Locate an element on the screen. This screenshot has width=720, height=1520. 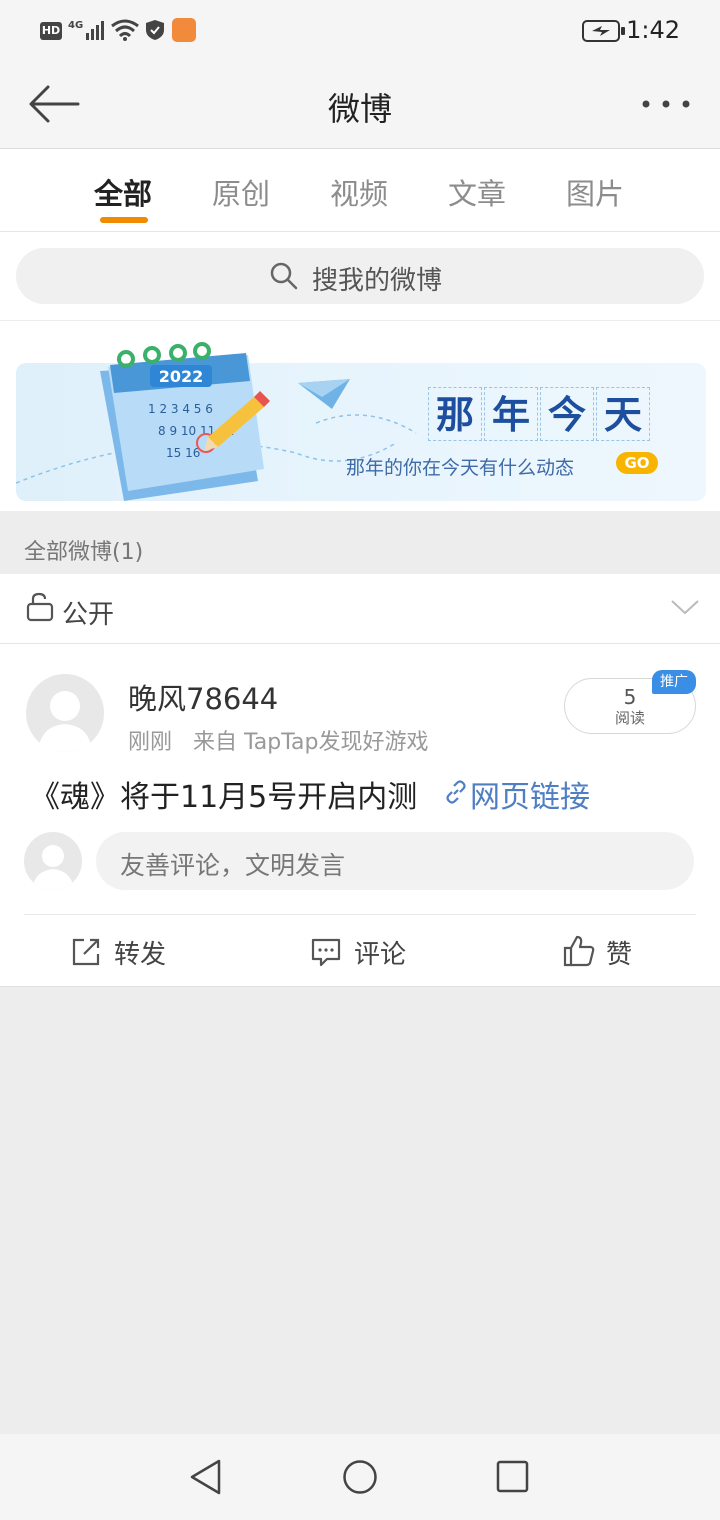
reads-label: 阅读 is located at coordinates (629, 718).